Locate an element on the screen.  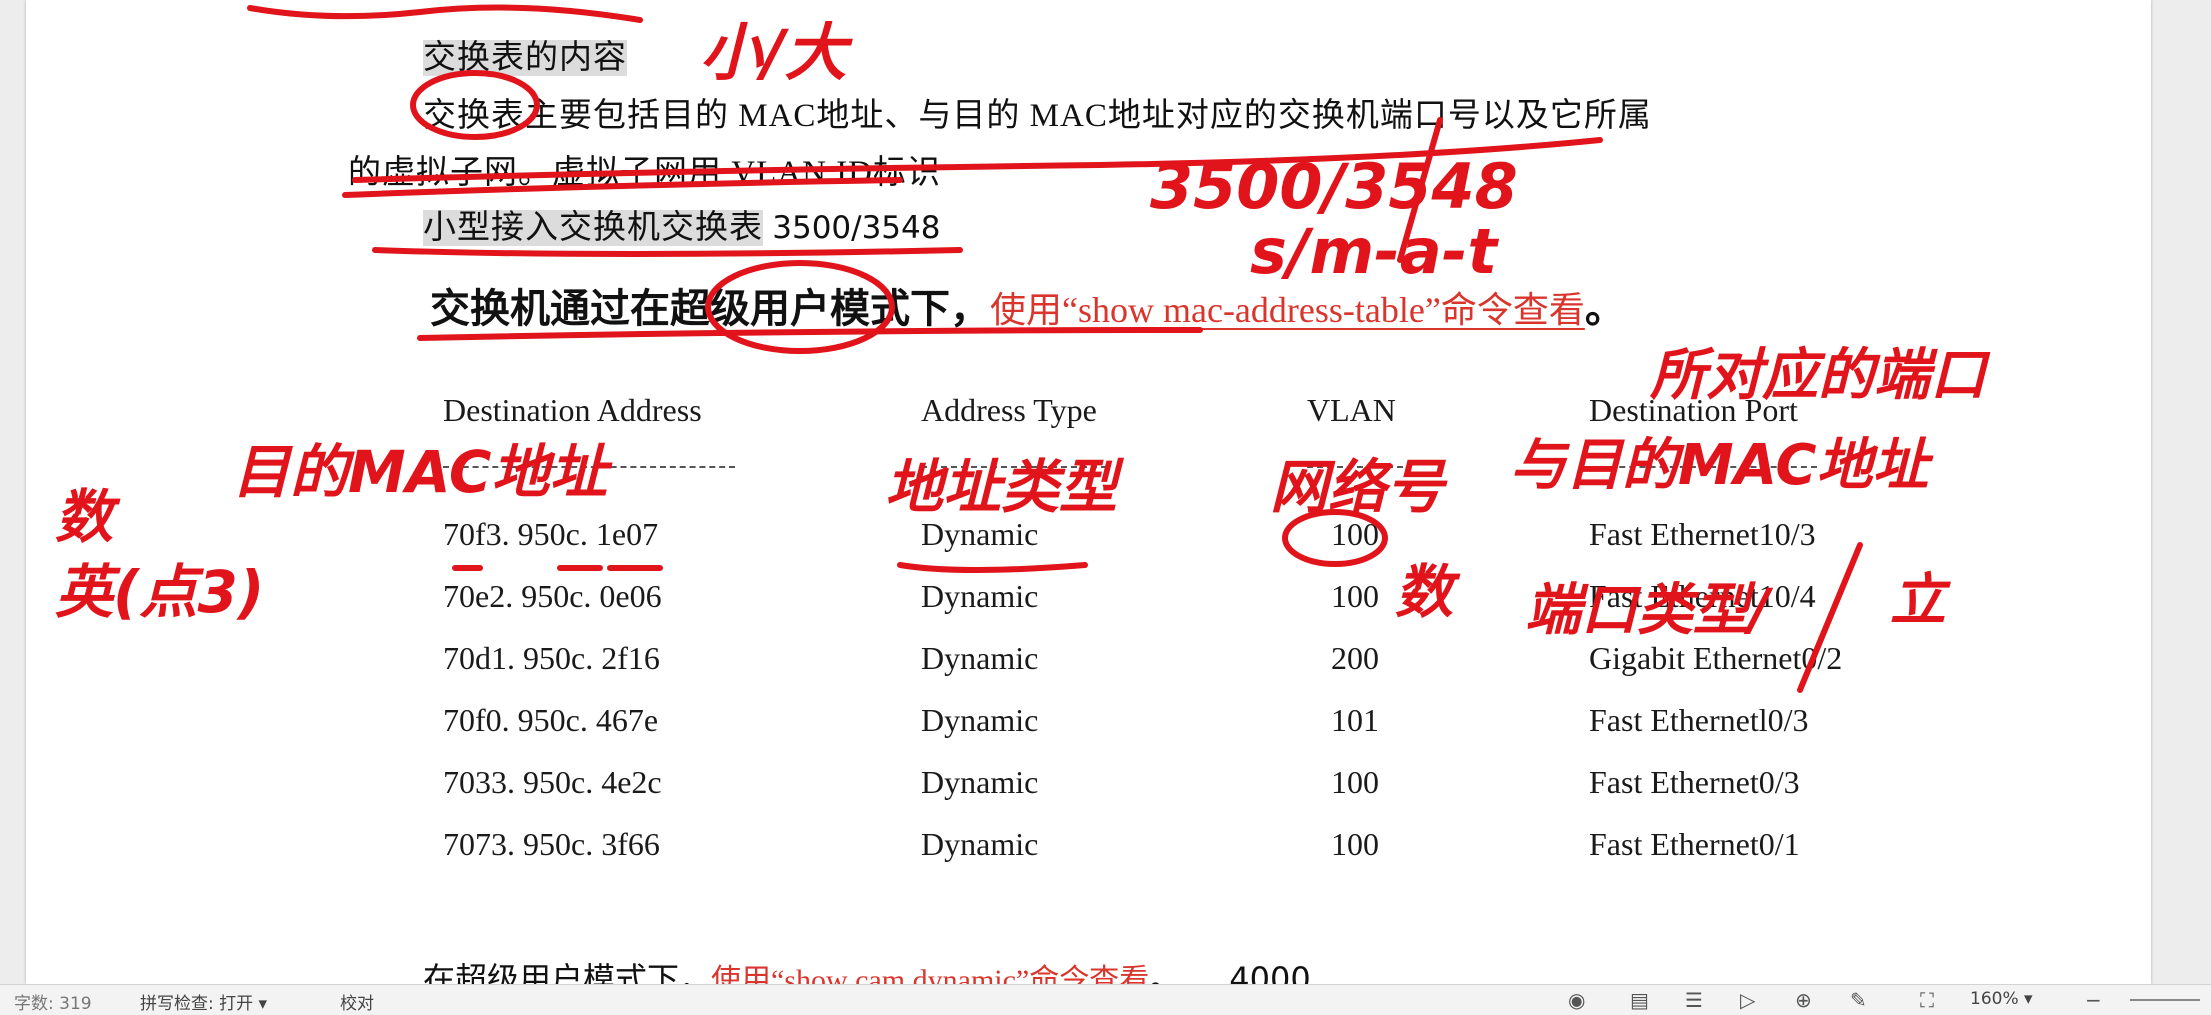
command-suffix: 。 is located at coordinates (1604, 309).